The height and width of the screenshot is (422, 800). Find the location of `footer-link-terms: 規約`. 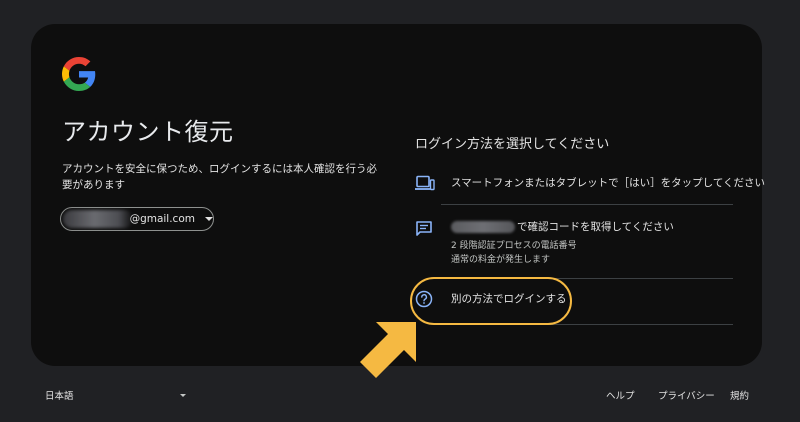

footer-link-terms: 規約 is located at coordinates (739, 395).